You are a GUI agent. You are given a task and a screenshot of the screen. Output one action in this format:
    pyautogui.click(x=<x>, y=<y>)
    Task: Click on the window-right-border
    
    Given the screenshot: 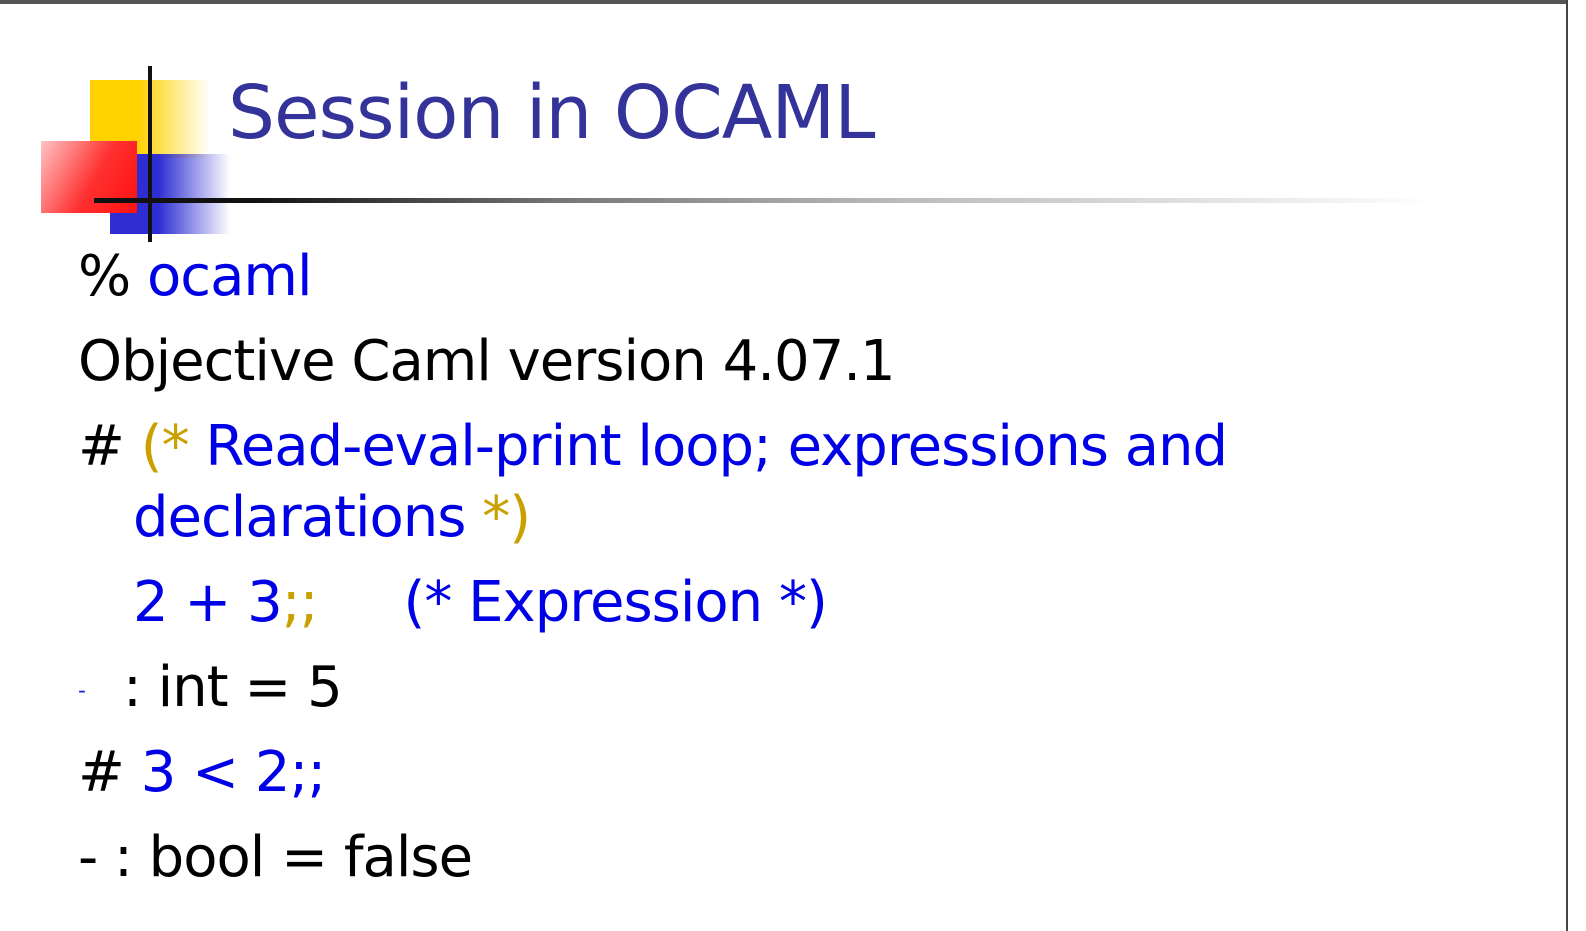 What is the action you would take?
    pyautogui.click(x=1576, y=465)
    